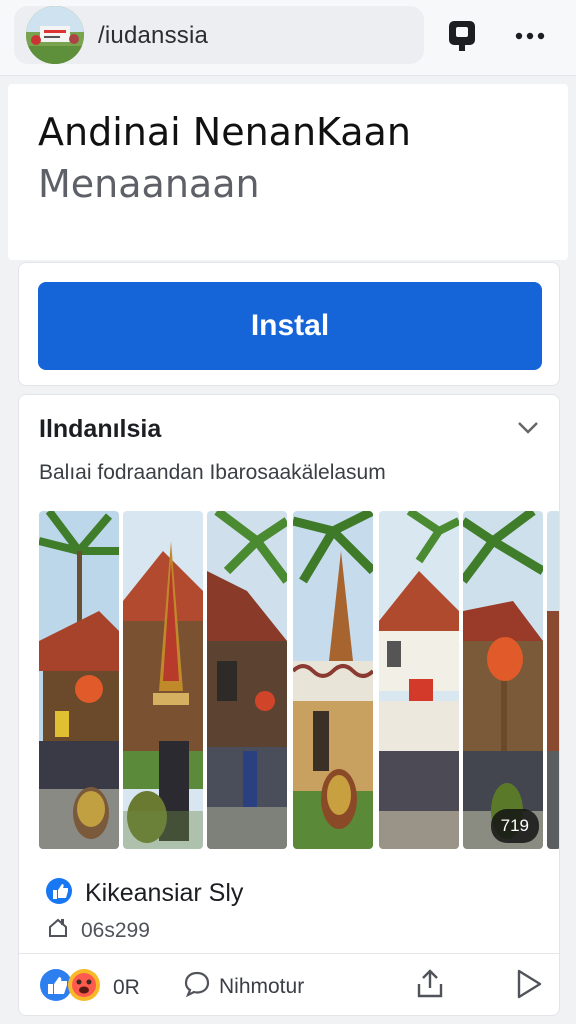  I want to click on page-row: Kikeansiar Sly, so click(144, 893).